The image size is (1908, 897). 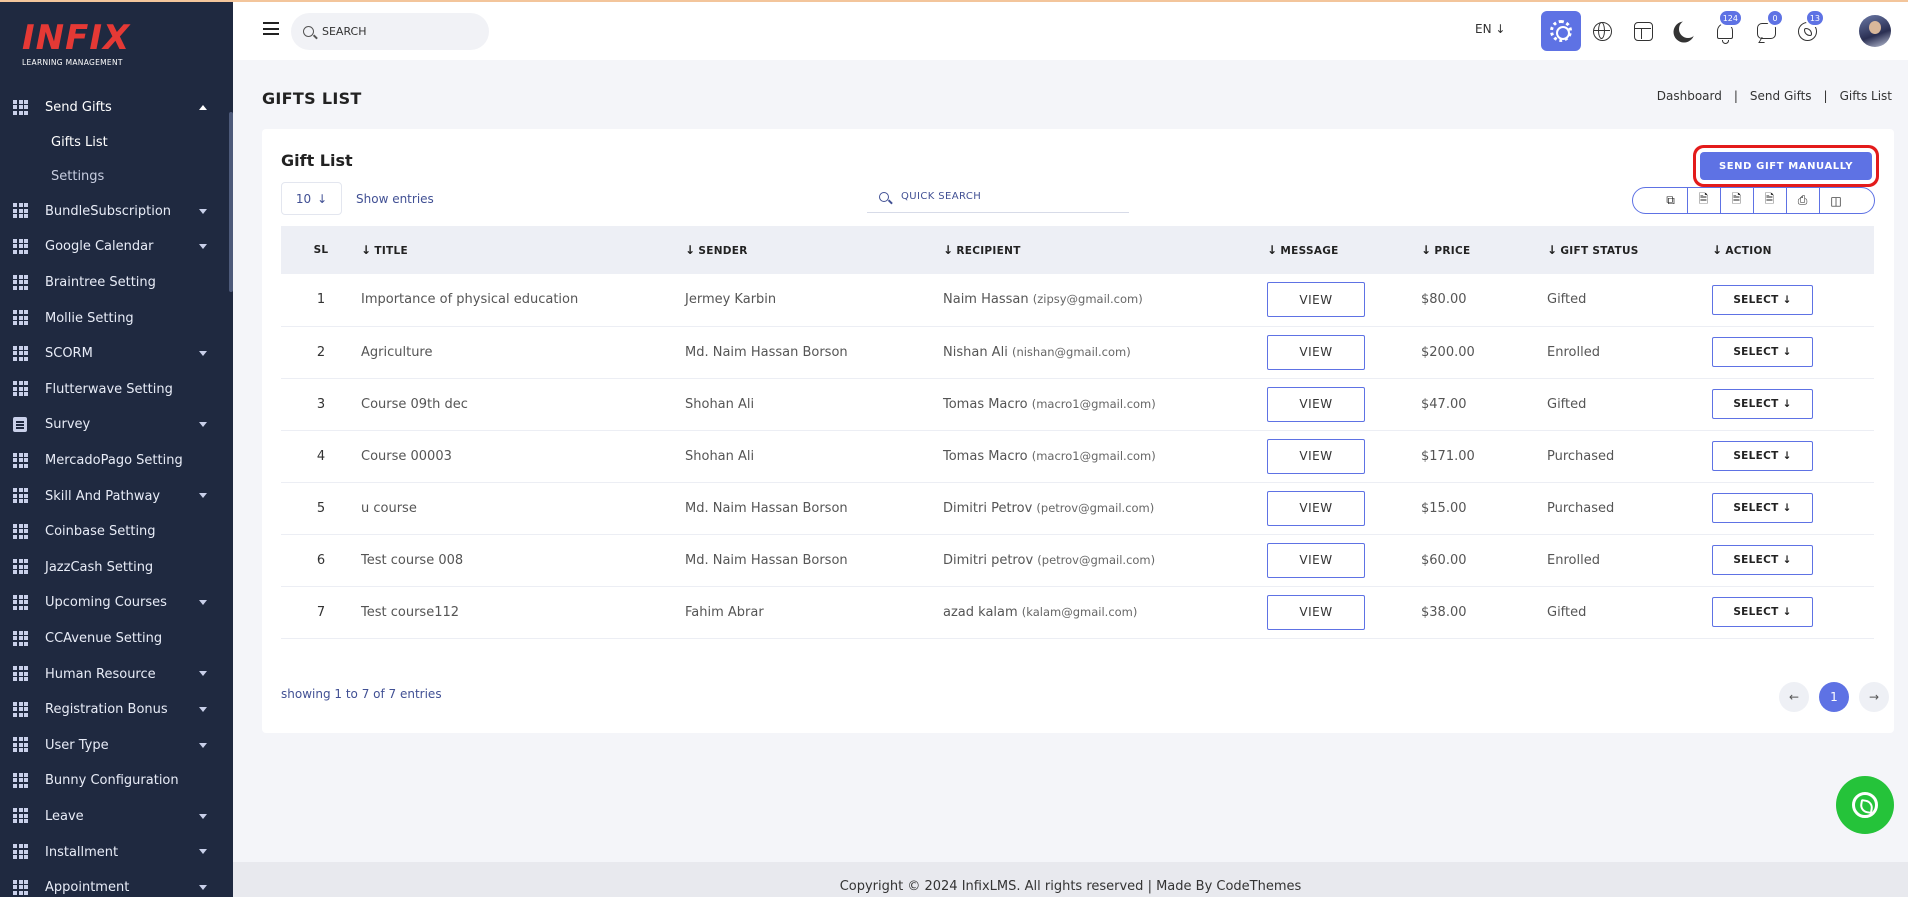 I want to click on sidebar-subitem-settings: Settings, so click(x=114, y=177).